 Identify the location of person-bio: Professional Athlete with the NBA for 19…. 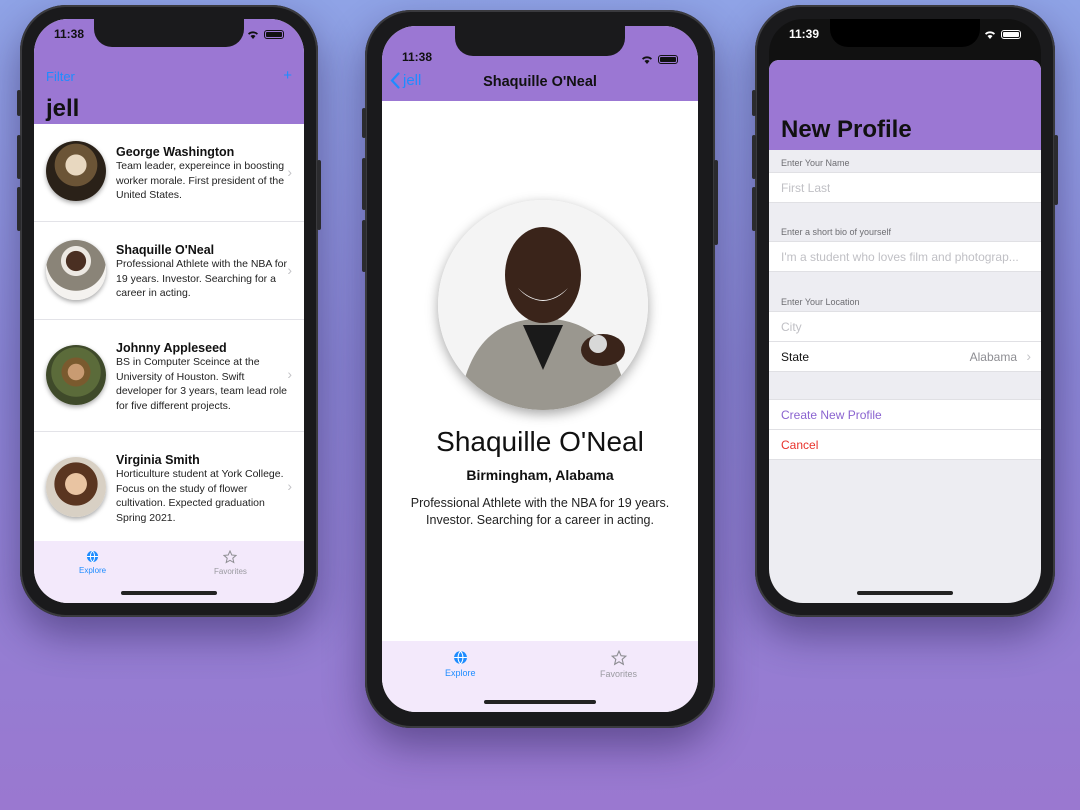
(202, 278).